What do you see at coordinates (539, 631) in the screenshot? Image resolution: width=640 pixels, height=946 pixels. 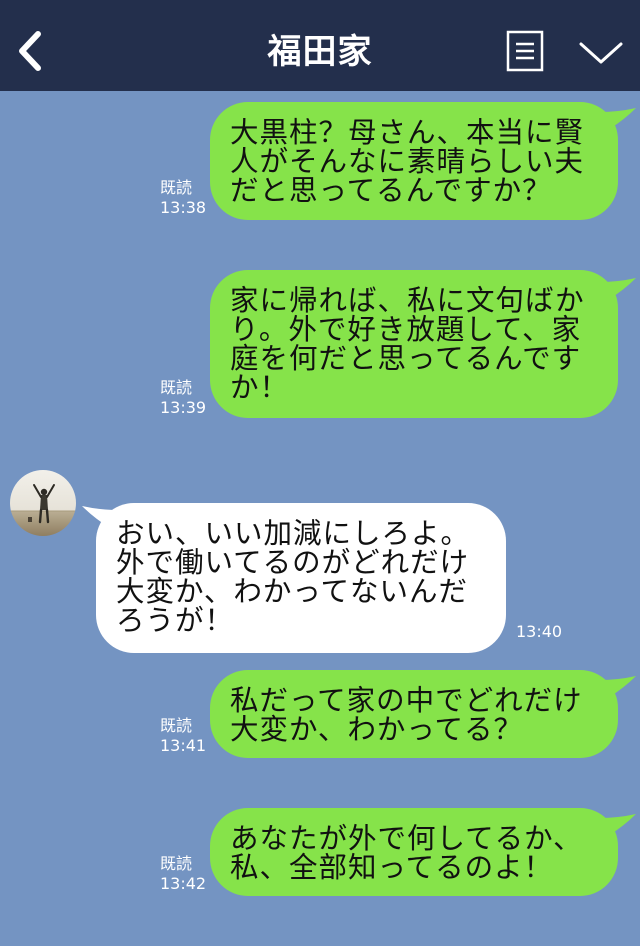 I see `message-time: 13:40` at bounding box center [539, 631].